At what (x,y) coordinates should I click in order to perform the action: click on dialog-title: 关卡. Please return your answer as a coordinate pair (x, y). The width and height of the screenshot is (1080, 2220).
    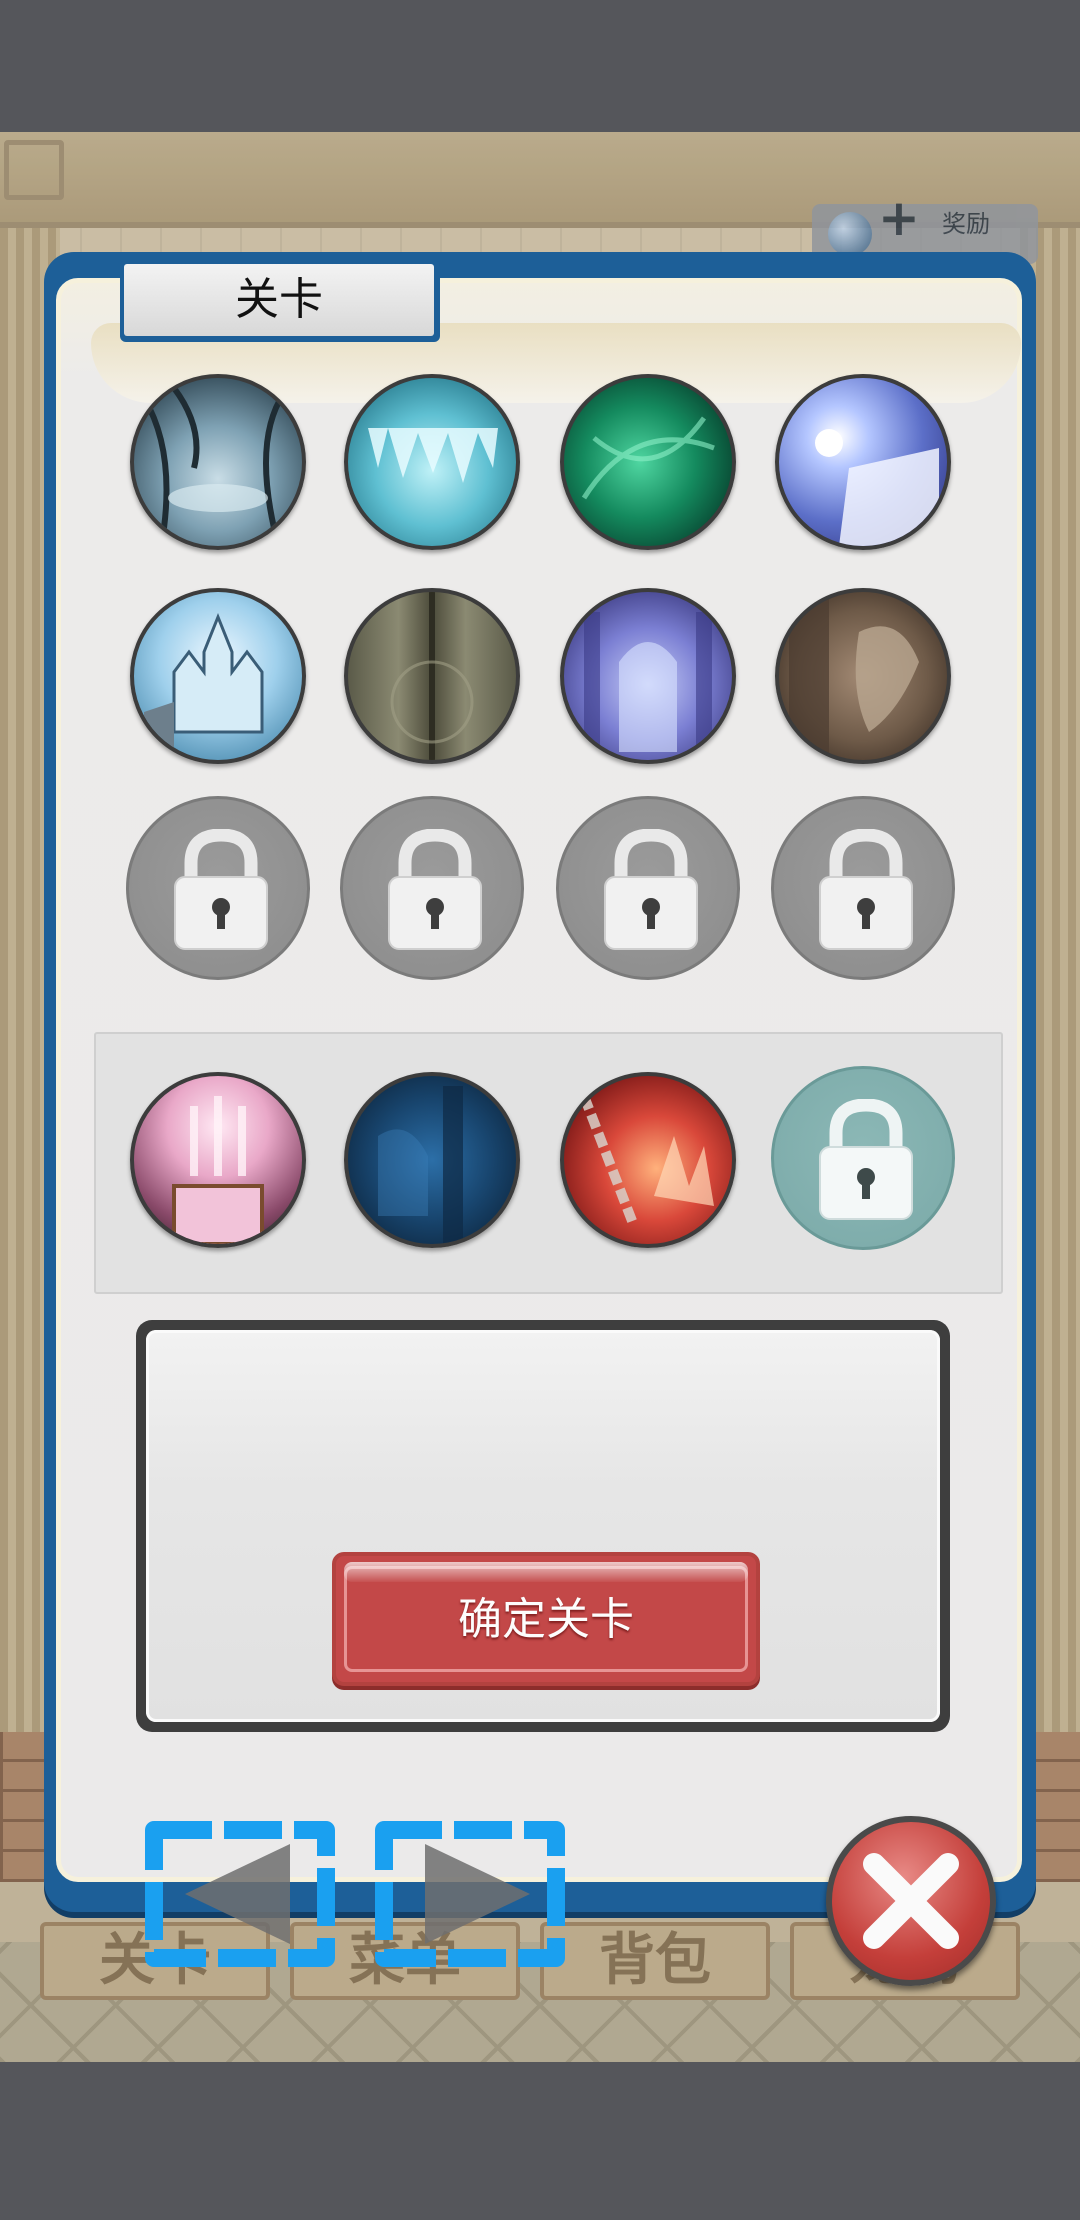
    Looking at the image, I should click on (279, 300).